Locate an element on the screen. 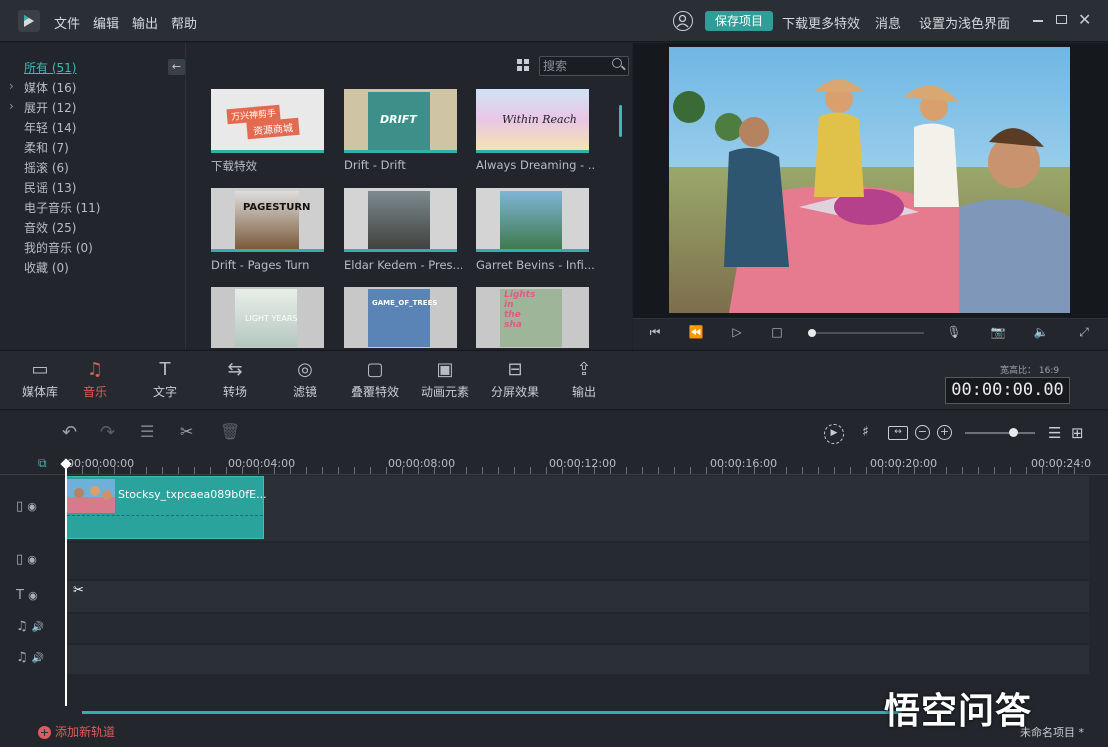 The image size is (1108, 747). render-preview-icon: ▶ is located at coordinates (834, 434).